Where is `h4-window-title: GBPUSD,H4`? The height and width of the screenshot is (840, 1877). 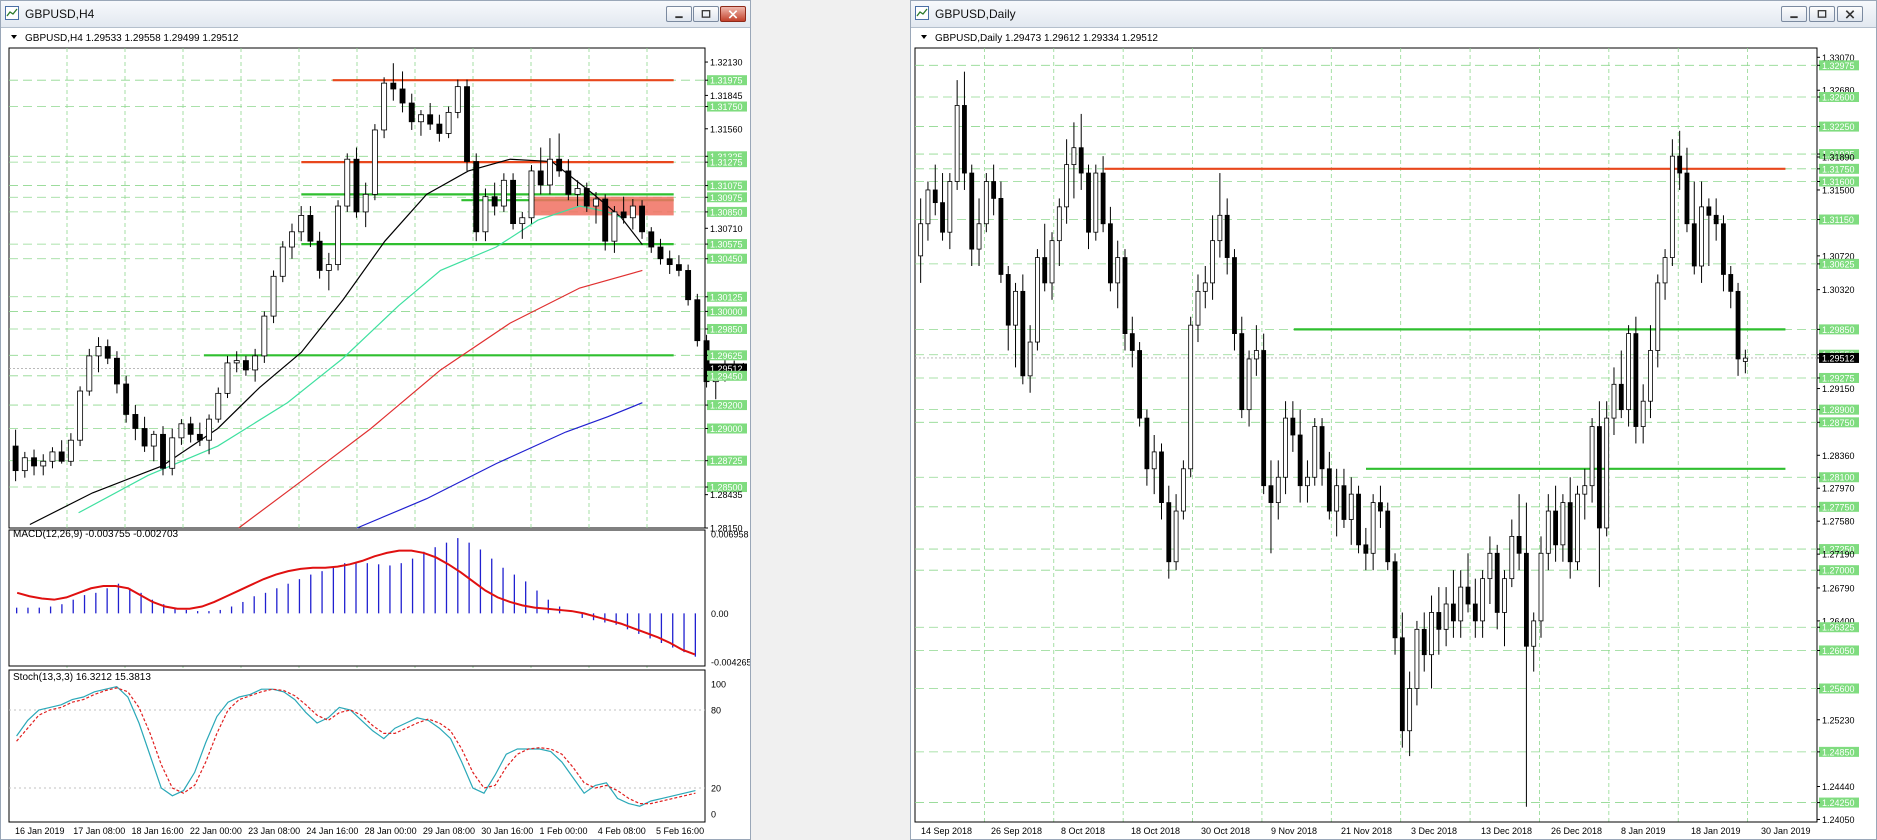 h4-window-title: GBPUSD,H4 is located at coordinates (60, 14).